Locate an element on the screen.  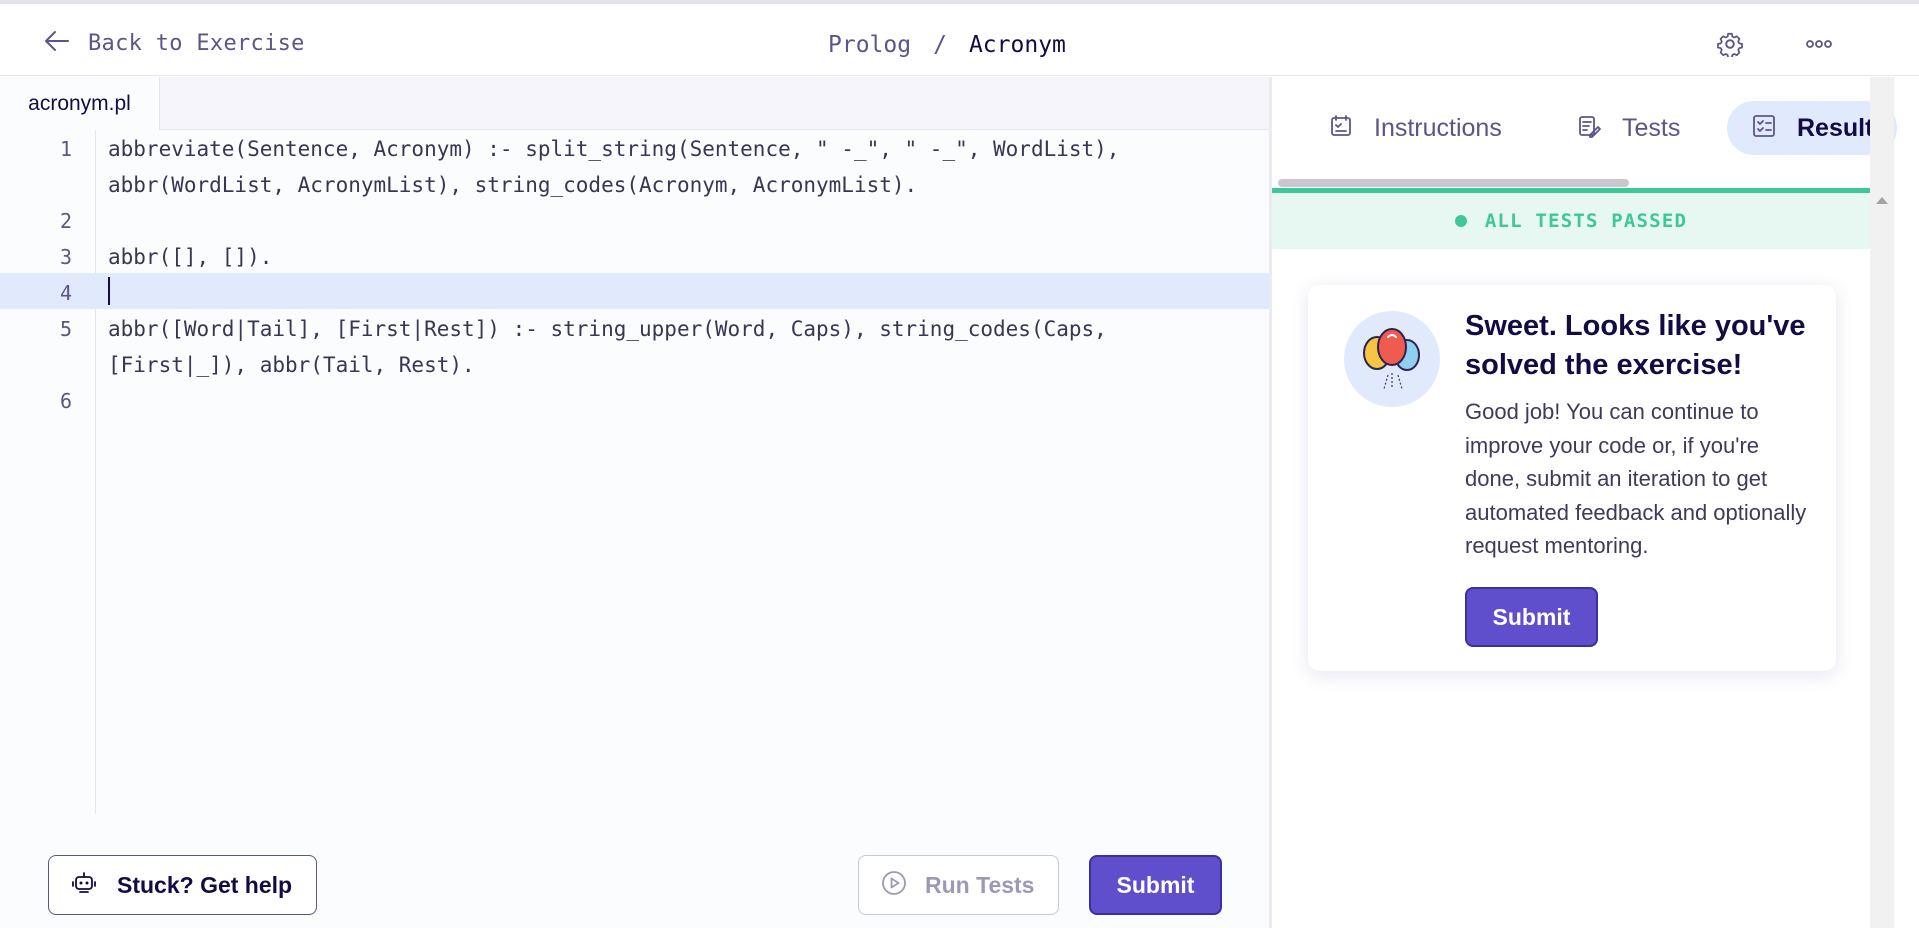
text-cursor is located at coordinates (109, 291).